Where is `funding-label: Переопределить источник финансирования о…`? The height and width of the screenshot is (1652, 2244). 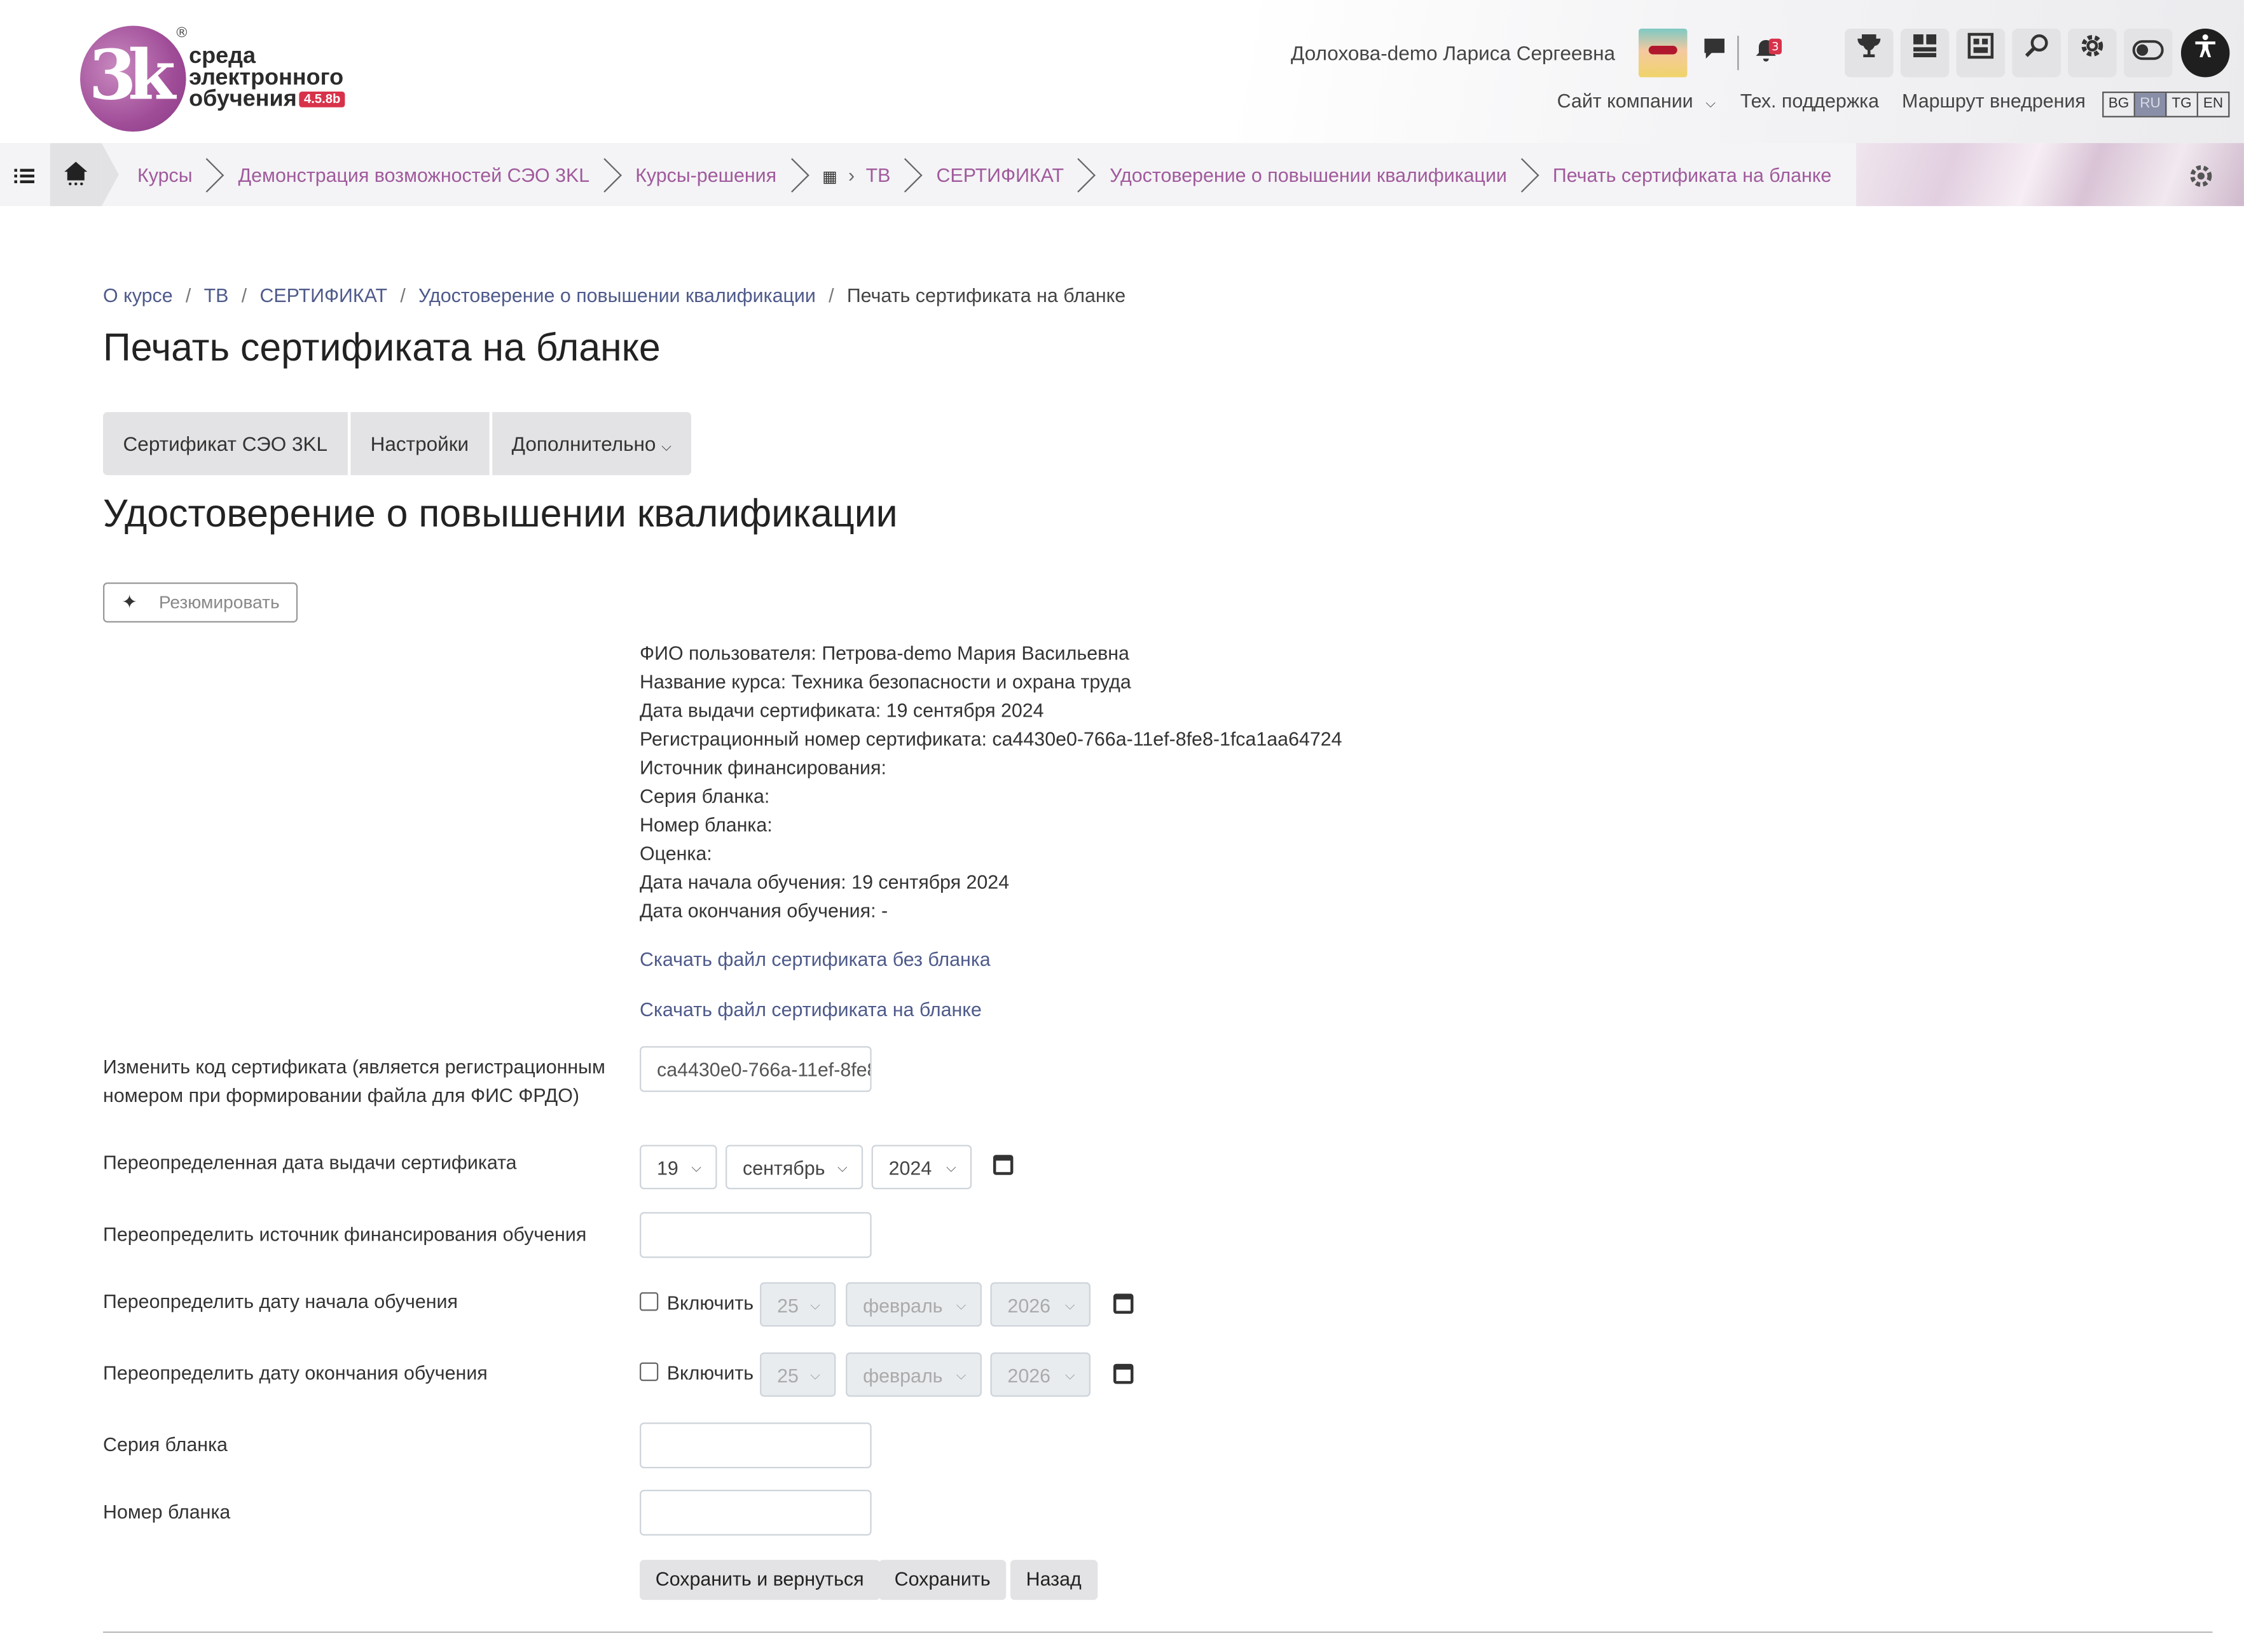
funding-label: Переопределить источник финансирования о… is located at coordinates (345, 1234).